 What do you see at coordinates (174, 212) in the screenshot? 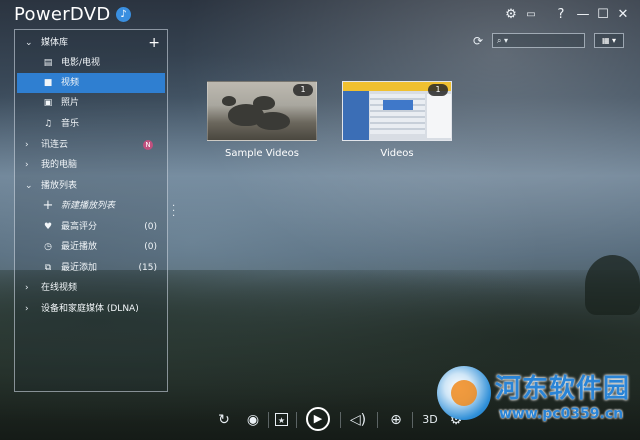
I see `sidebar-resize-handle: · · ·` at bounding box center [174, 212].